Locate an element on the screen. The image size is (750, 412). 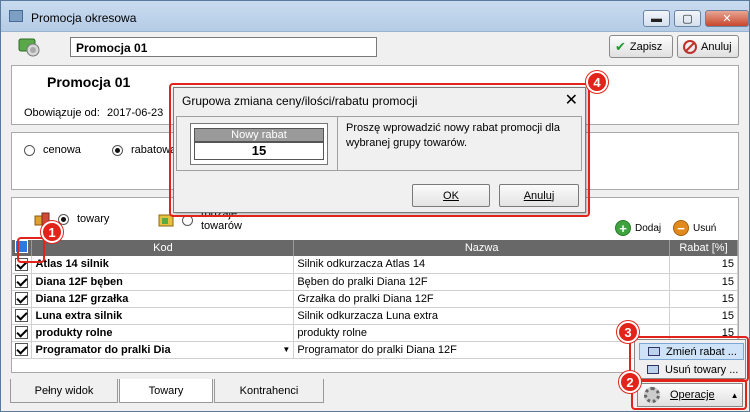
tab-contractors: Kontrahenci is located at coordinates (269, 391).